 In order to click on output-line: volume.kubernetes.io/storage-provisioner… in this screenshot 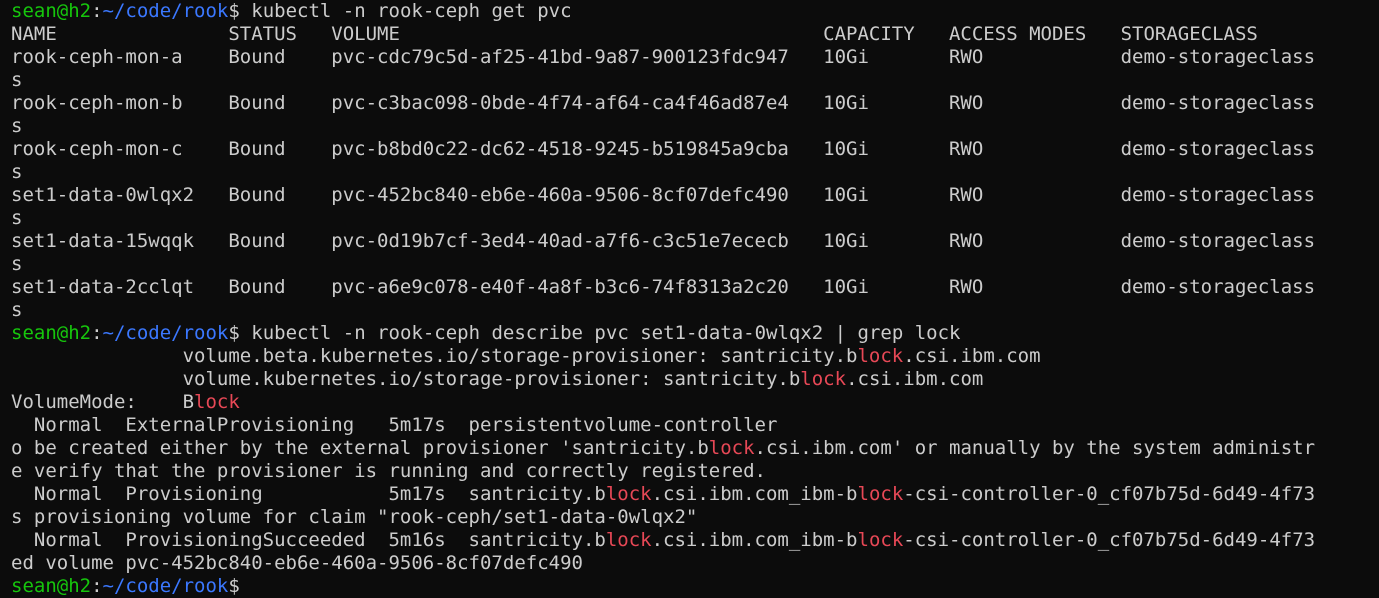, I will do `click(695, 379)`.